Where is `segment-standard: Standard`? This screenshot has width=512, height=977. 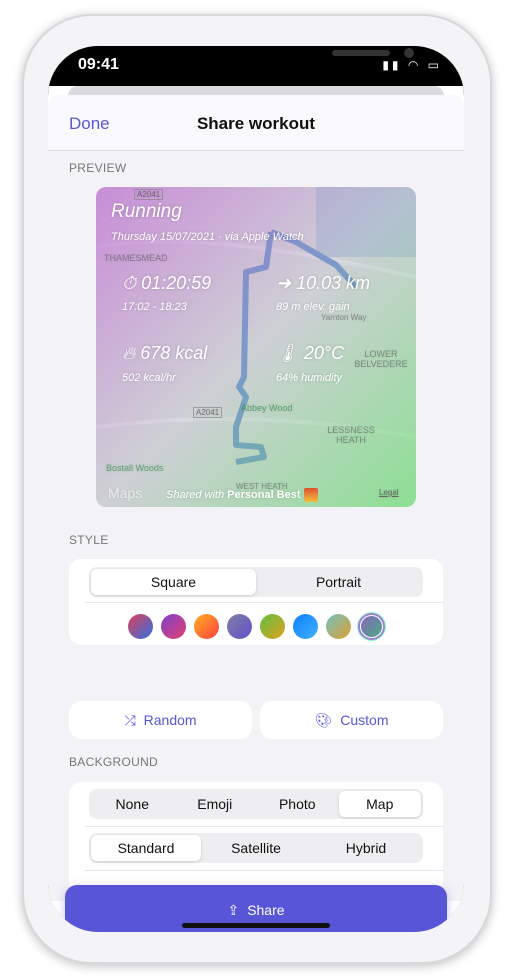 segment-standard: Standard is located at coordinates (146, 848).